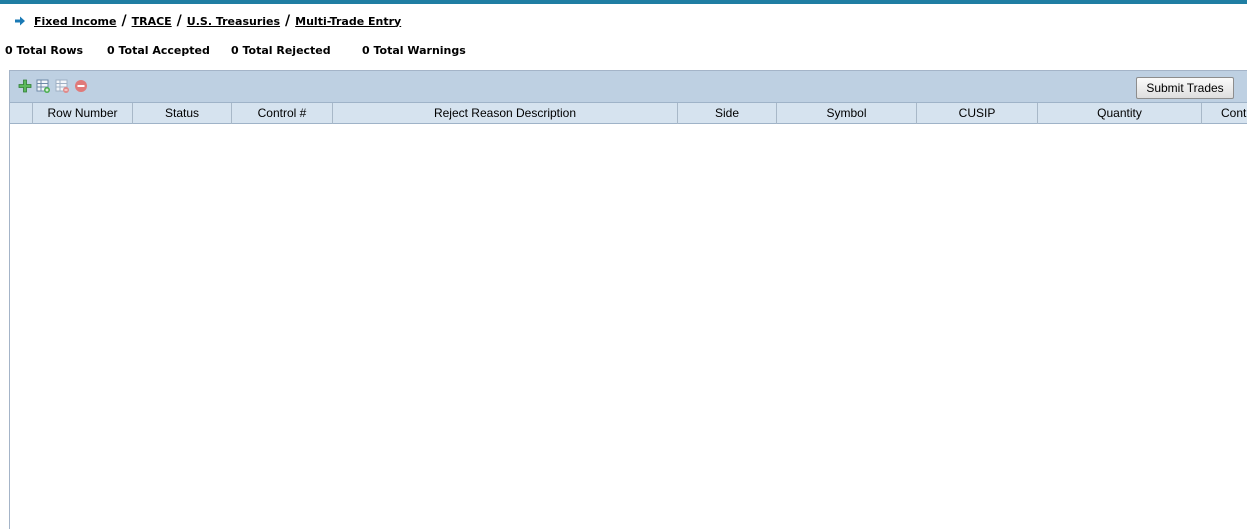  I want to click on row-selector-header, so click(21, 113).